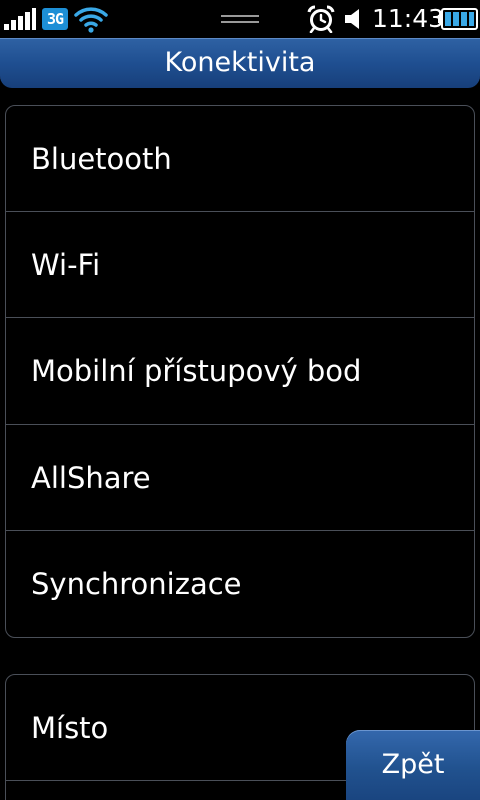  What do you see at coordinates (408, 18) in the screenshot?
I see `clock: 11:43` at bounding box center [408, 18].